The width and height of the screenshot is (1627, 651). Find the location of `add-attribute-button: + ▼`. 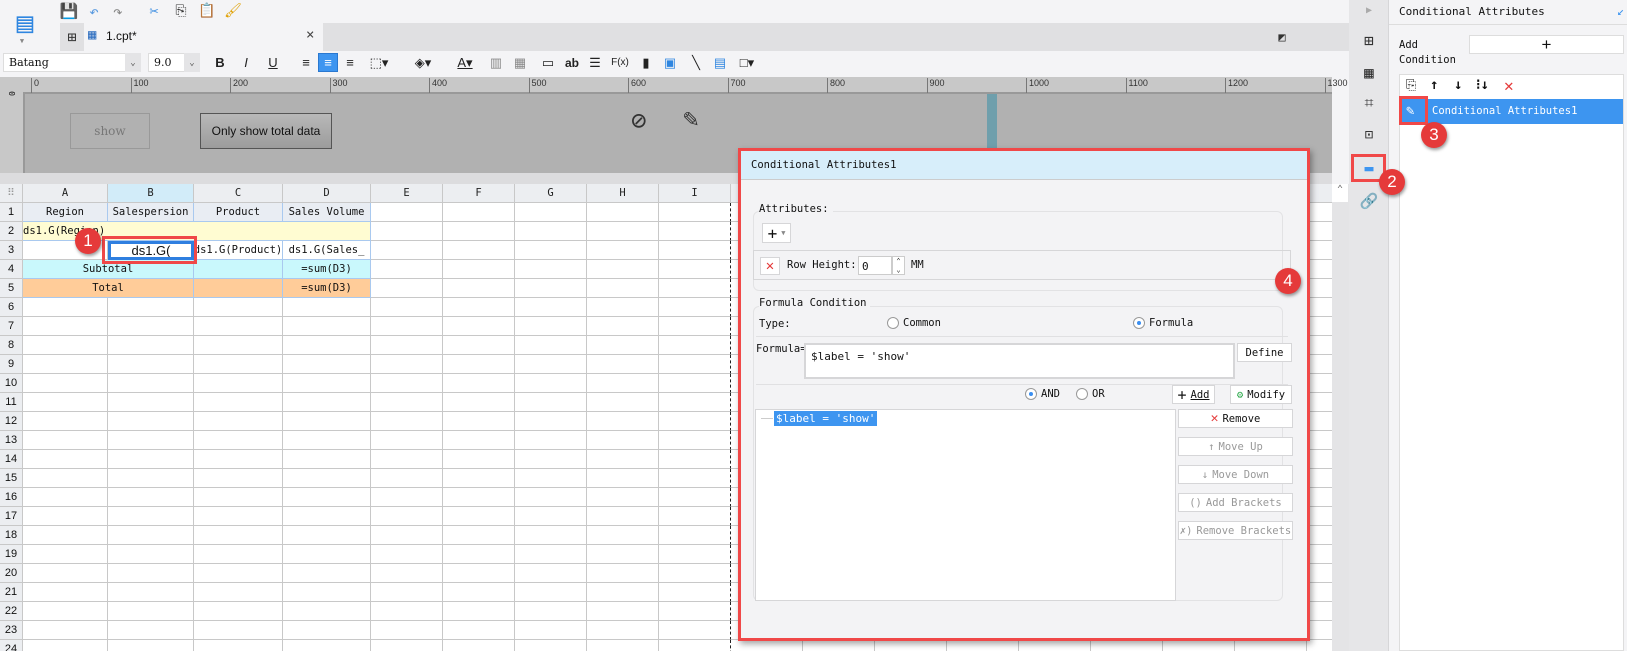

add-attribute-button: + ▼ is located at coordinates (776, 233).